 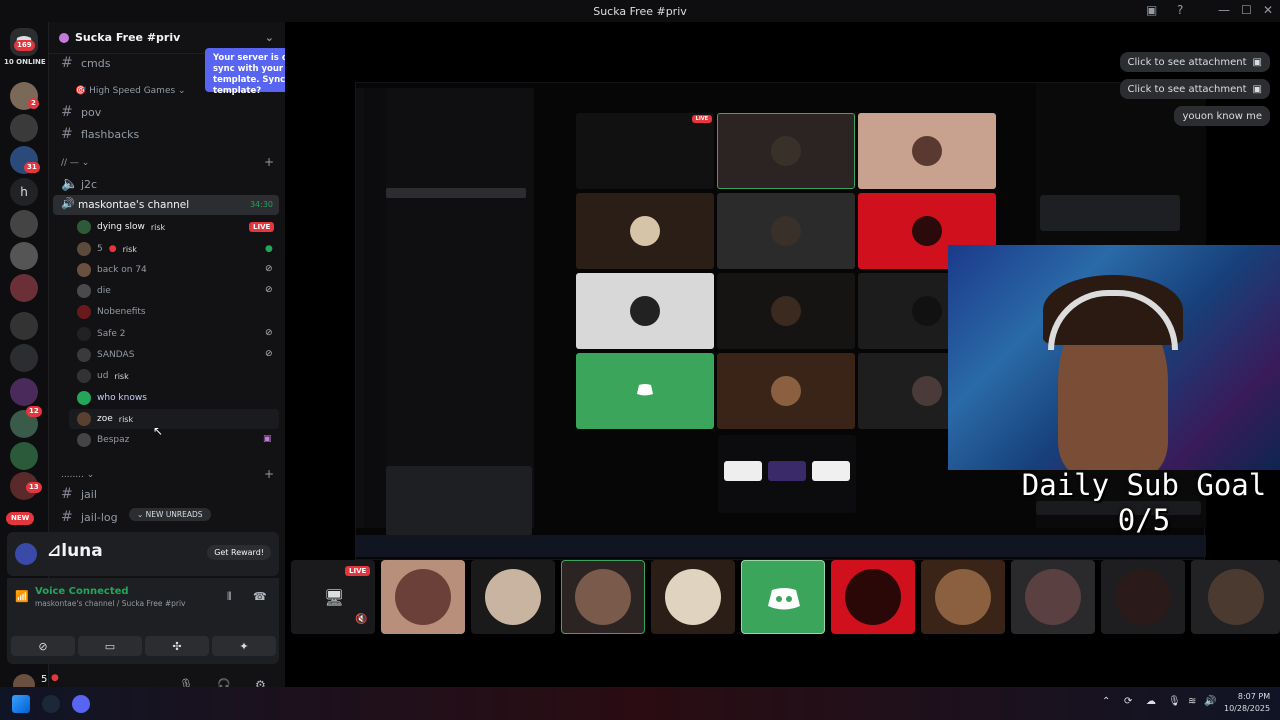 I want to click on inbox-icon: ▣, so click(x=1151, y=10).